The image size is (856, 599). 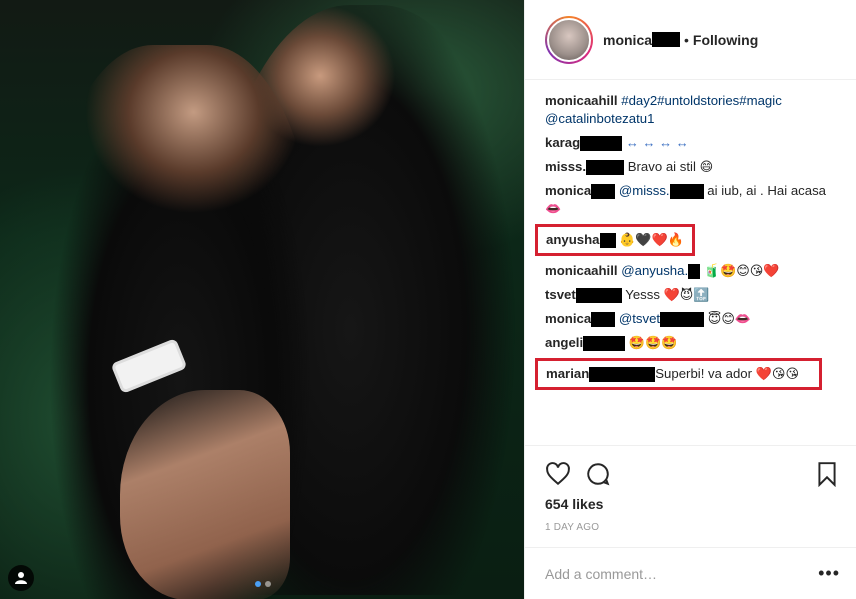 What do you see at coordinates (567, 373) in the screenshot?
I see `comment-username: marian` at bounding box center [567, 373].